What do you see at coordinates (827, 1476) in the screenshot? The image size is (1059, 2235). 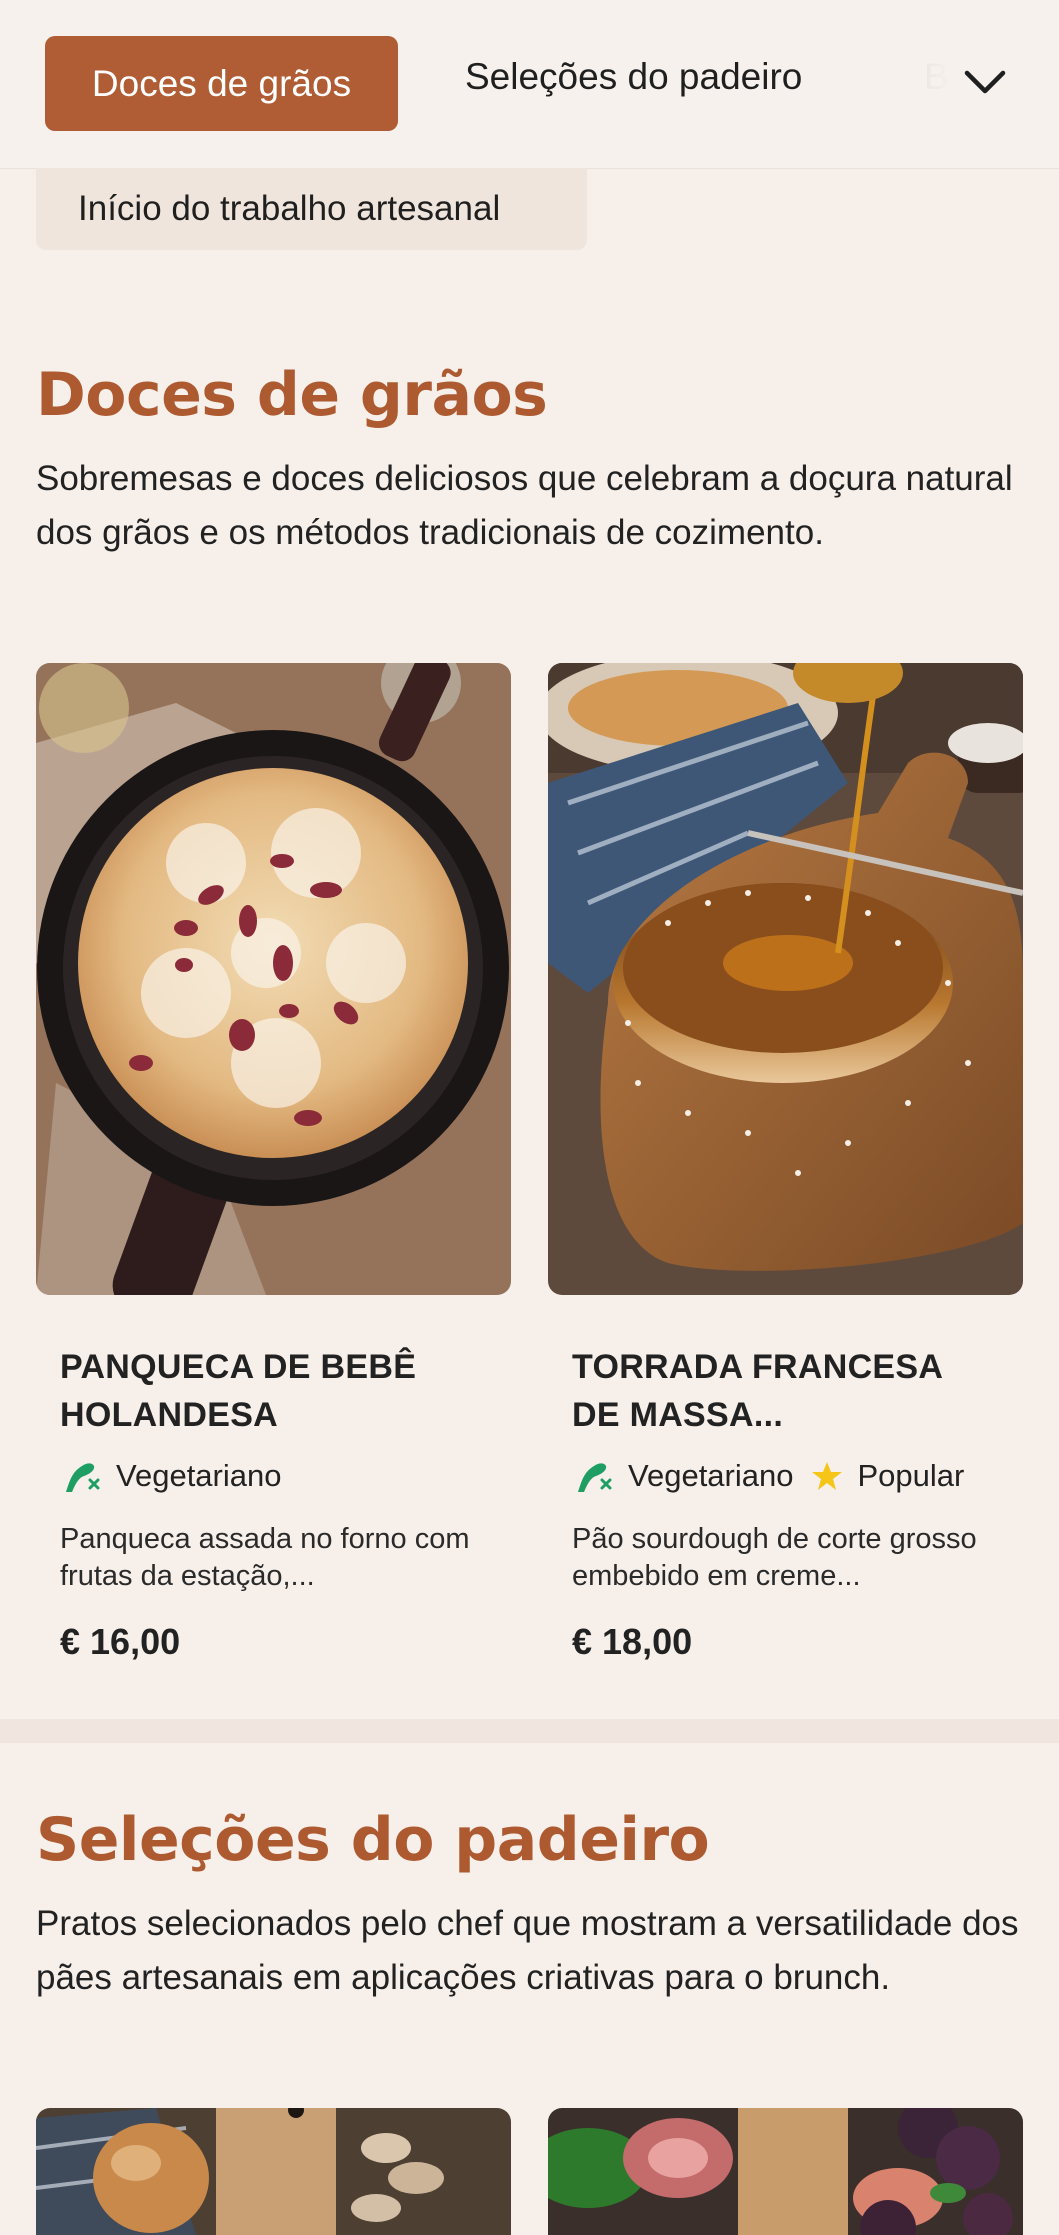 I see `star-icon` at bounding box center [827, 1476].